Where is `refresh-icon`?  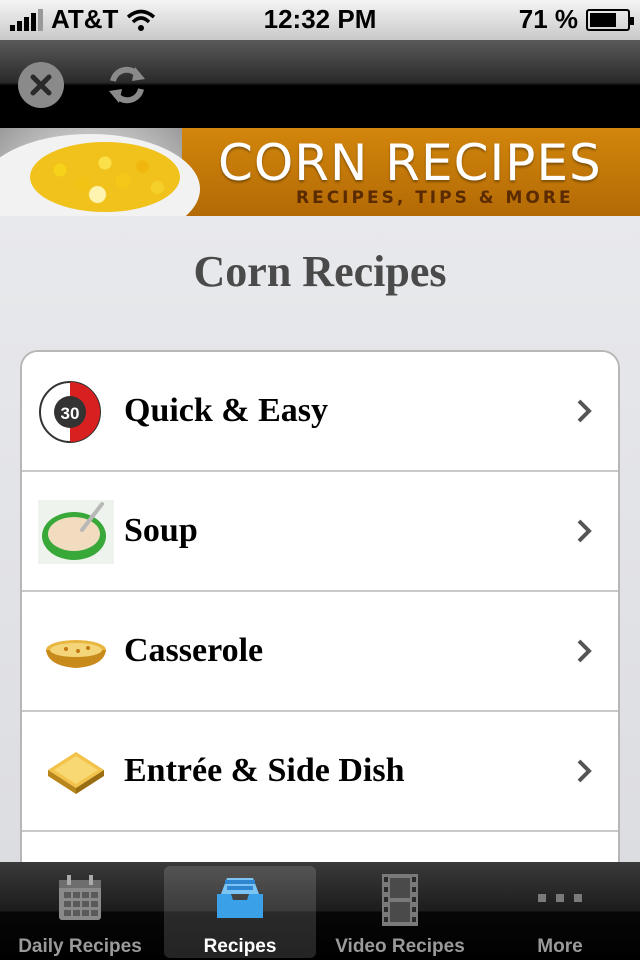
refresh-icon is located at coordinates (127, 85).